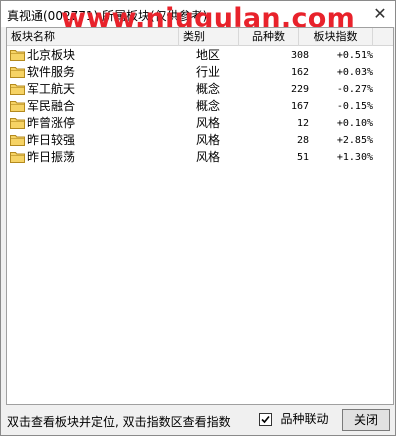  I want to click on table-row: 昨曾涨停 风格 12 +0.10%, so click(200, 123).